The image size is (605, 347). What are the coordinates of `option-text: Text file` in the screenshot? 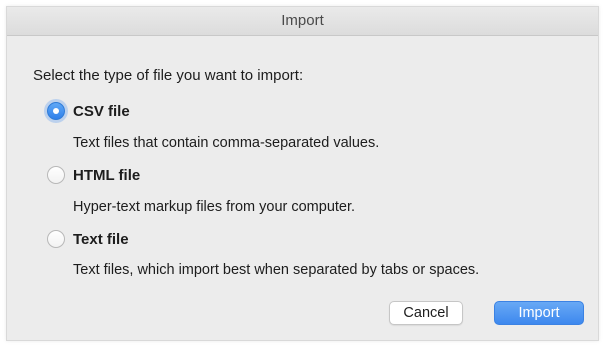 It's located at (88, 239).